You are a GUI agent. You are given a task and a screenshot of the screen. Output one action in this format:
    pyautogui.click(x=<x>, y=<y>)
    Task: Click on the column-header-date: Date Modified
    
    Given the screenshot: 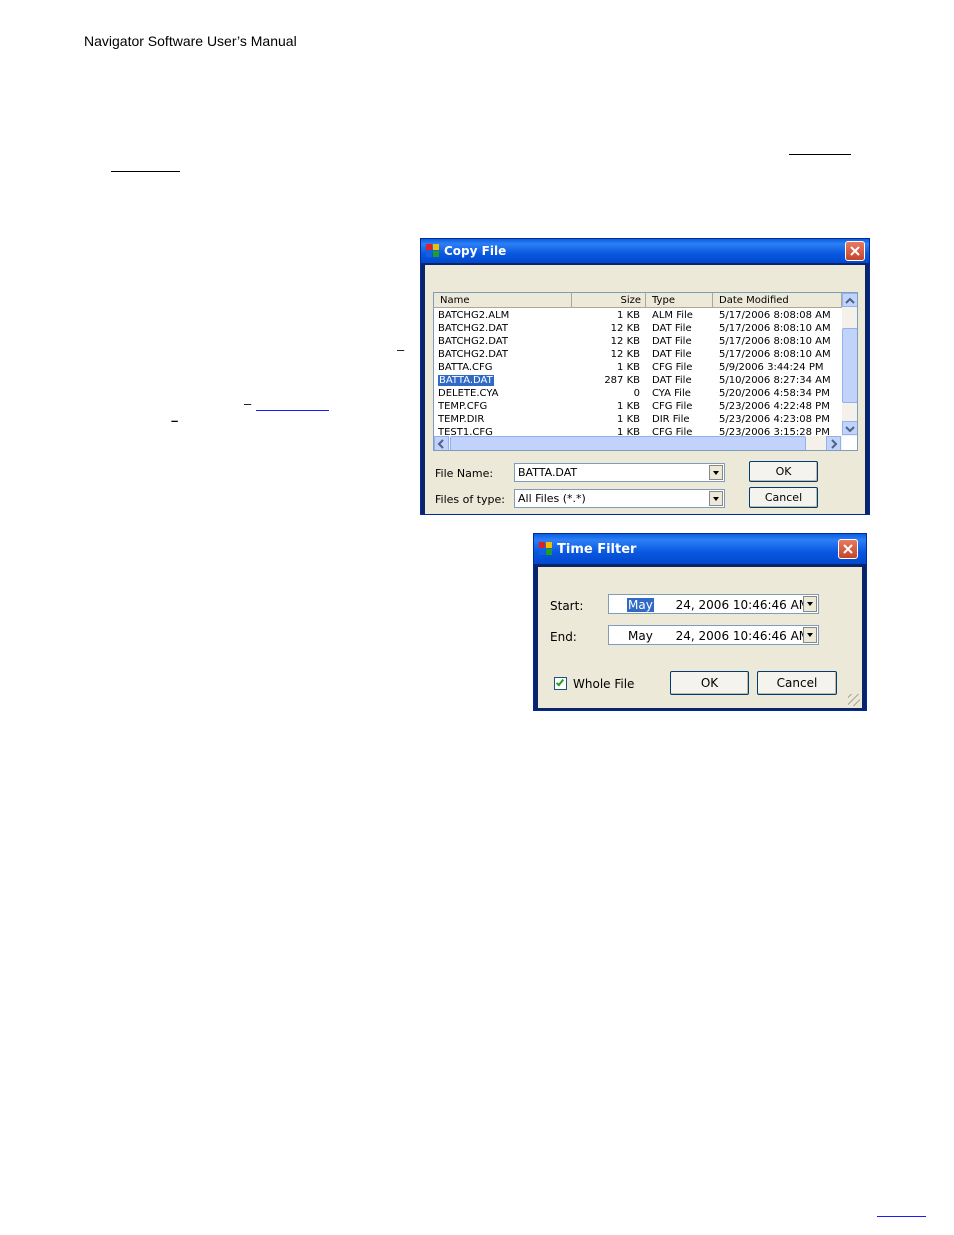 What is the action you would take?
    pyautogui.click(x=777, y=300)
    